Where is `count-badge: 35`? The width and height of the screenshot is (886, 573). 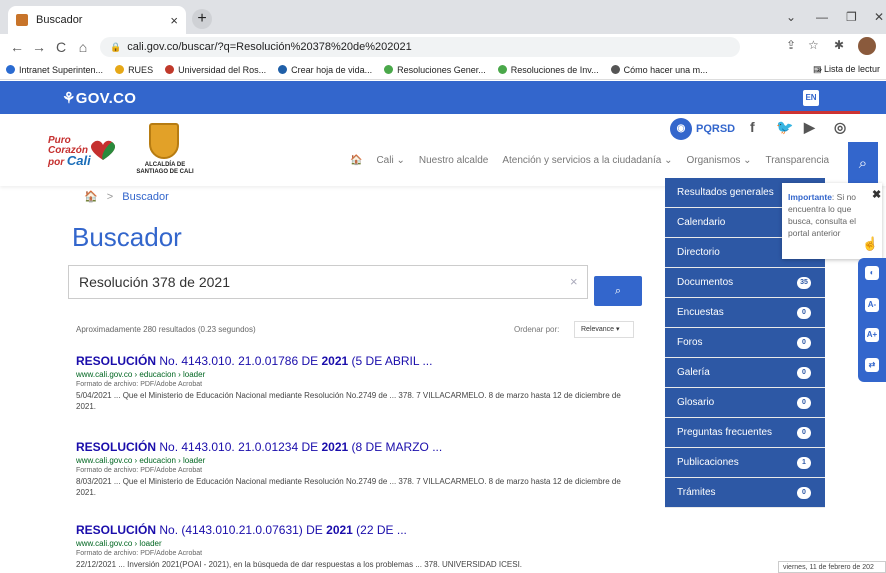 count-badge: 35 is located at coordinates (804, 283).